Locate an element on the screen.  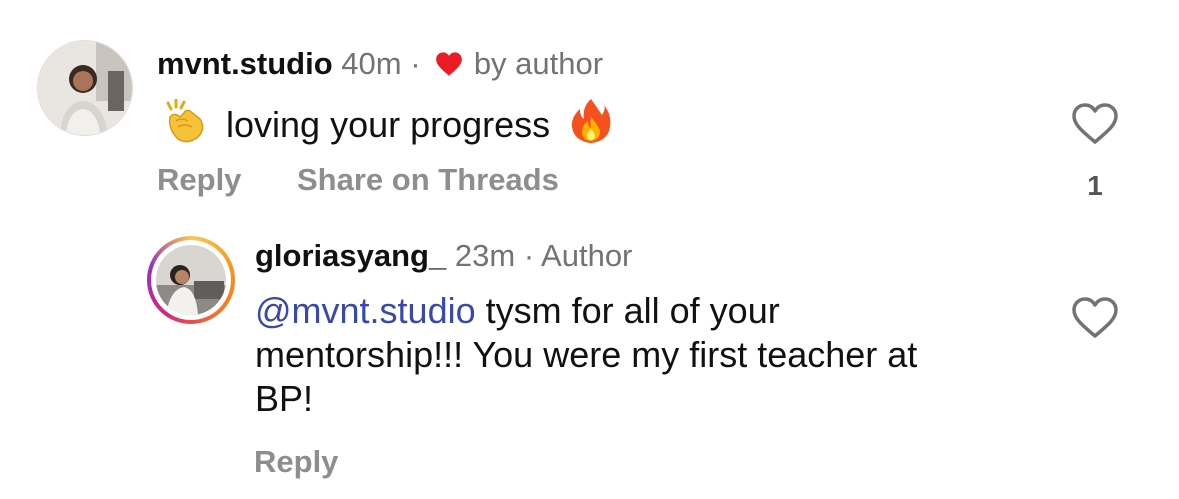
red-heart-icon is located at coordinates (449, 67).